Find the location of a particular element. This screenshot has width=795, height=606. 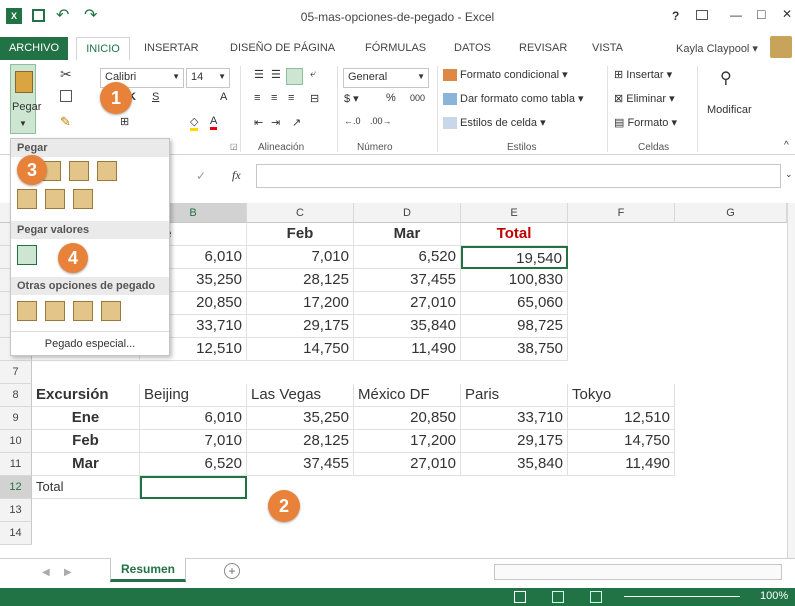

row-header: 14 is located at coordinates (16, 533).